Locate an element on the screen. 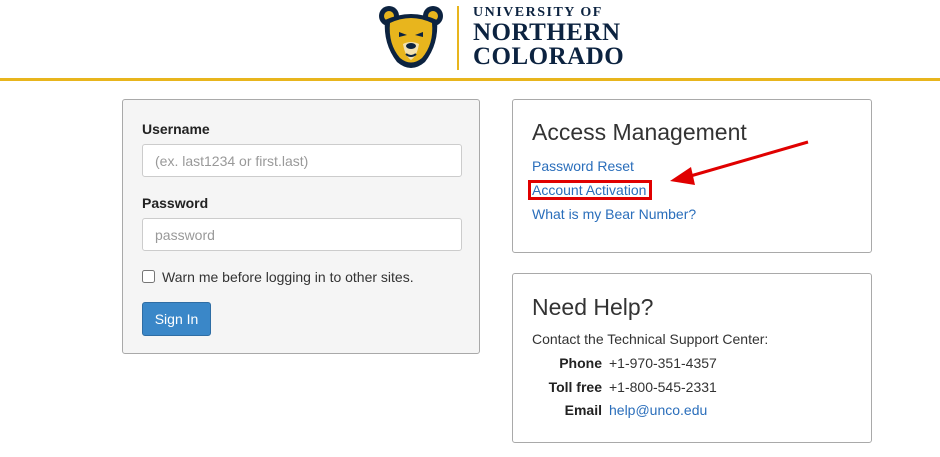 This screenshot has height=457, width=940. sign-in-button: Sign In is located at coordinates (176, 319).